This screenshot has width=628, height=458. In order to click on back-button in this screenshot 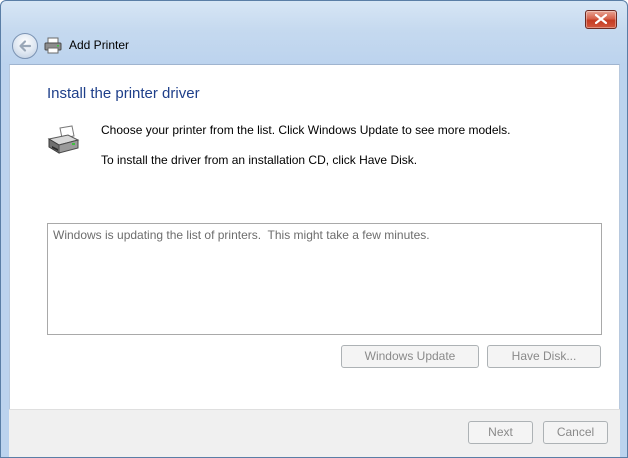, I will do `click(25, 46)`.